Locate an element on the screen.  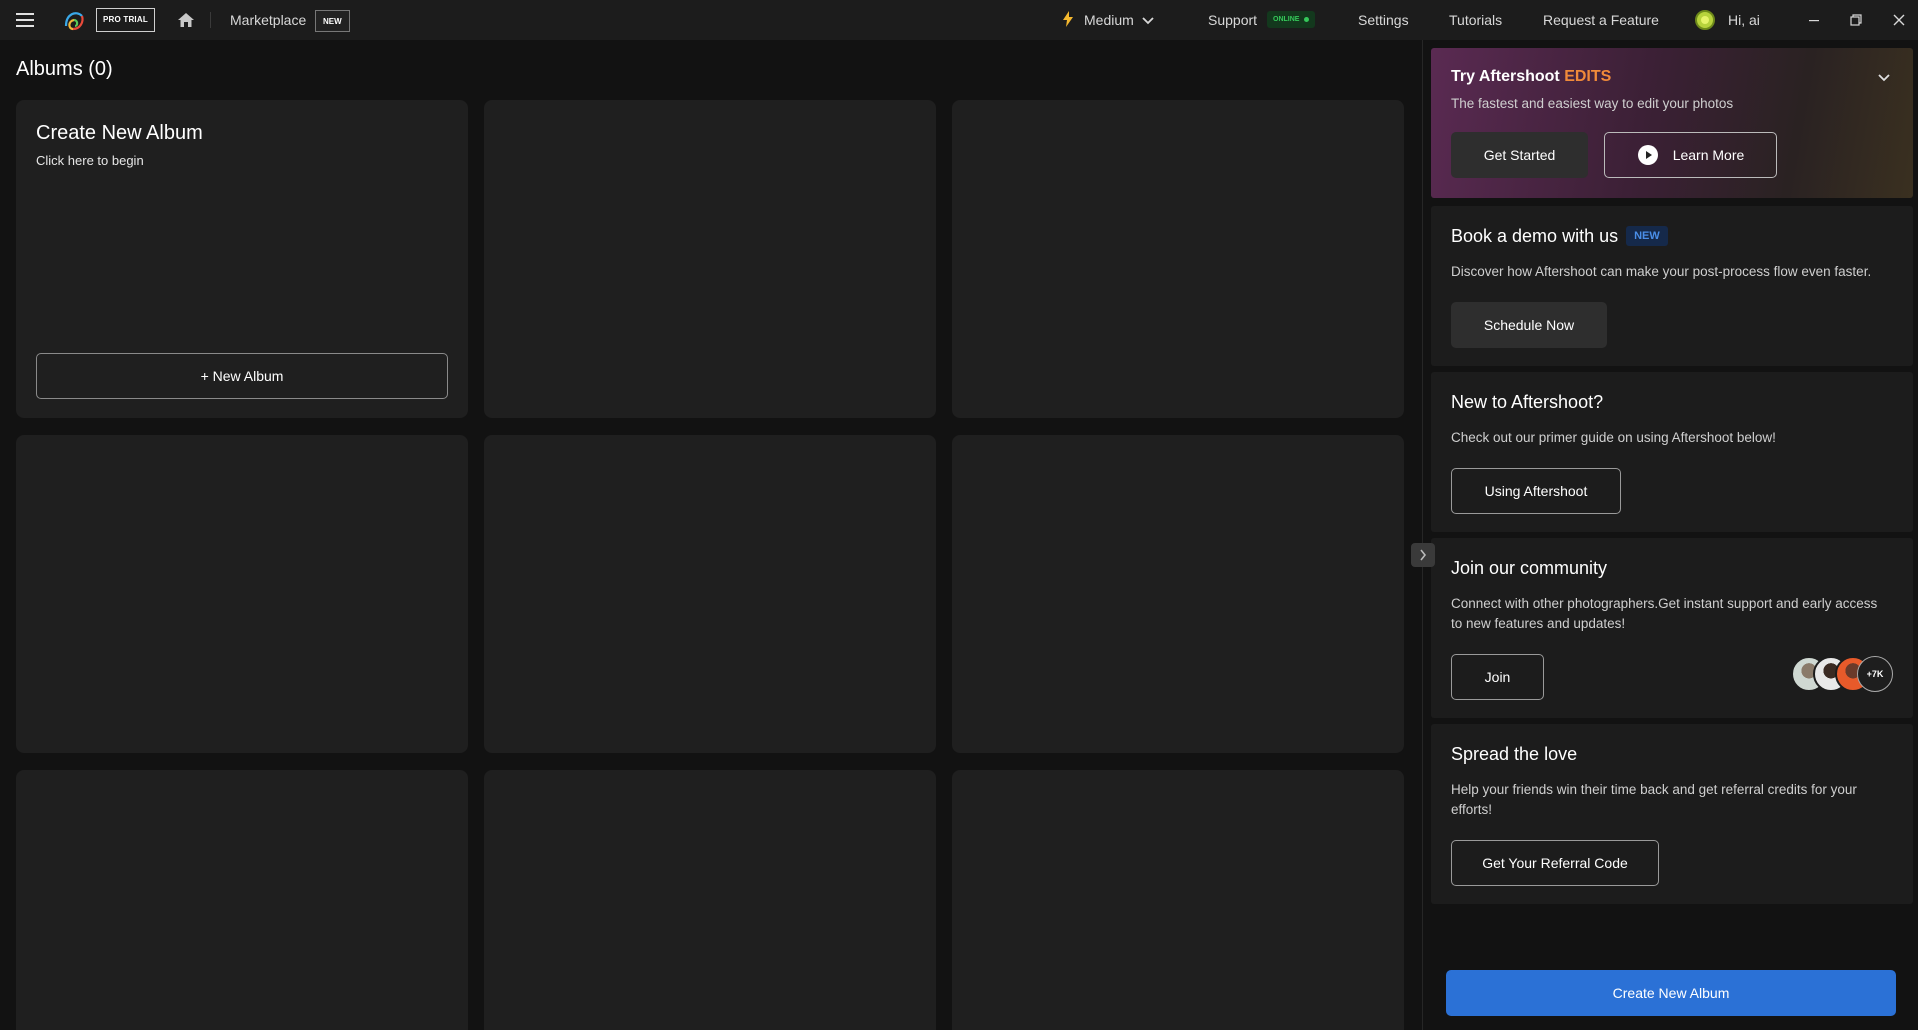
create-new-album-button: Create New Album is located at coordinates (1671, 993).